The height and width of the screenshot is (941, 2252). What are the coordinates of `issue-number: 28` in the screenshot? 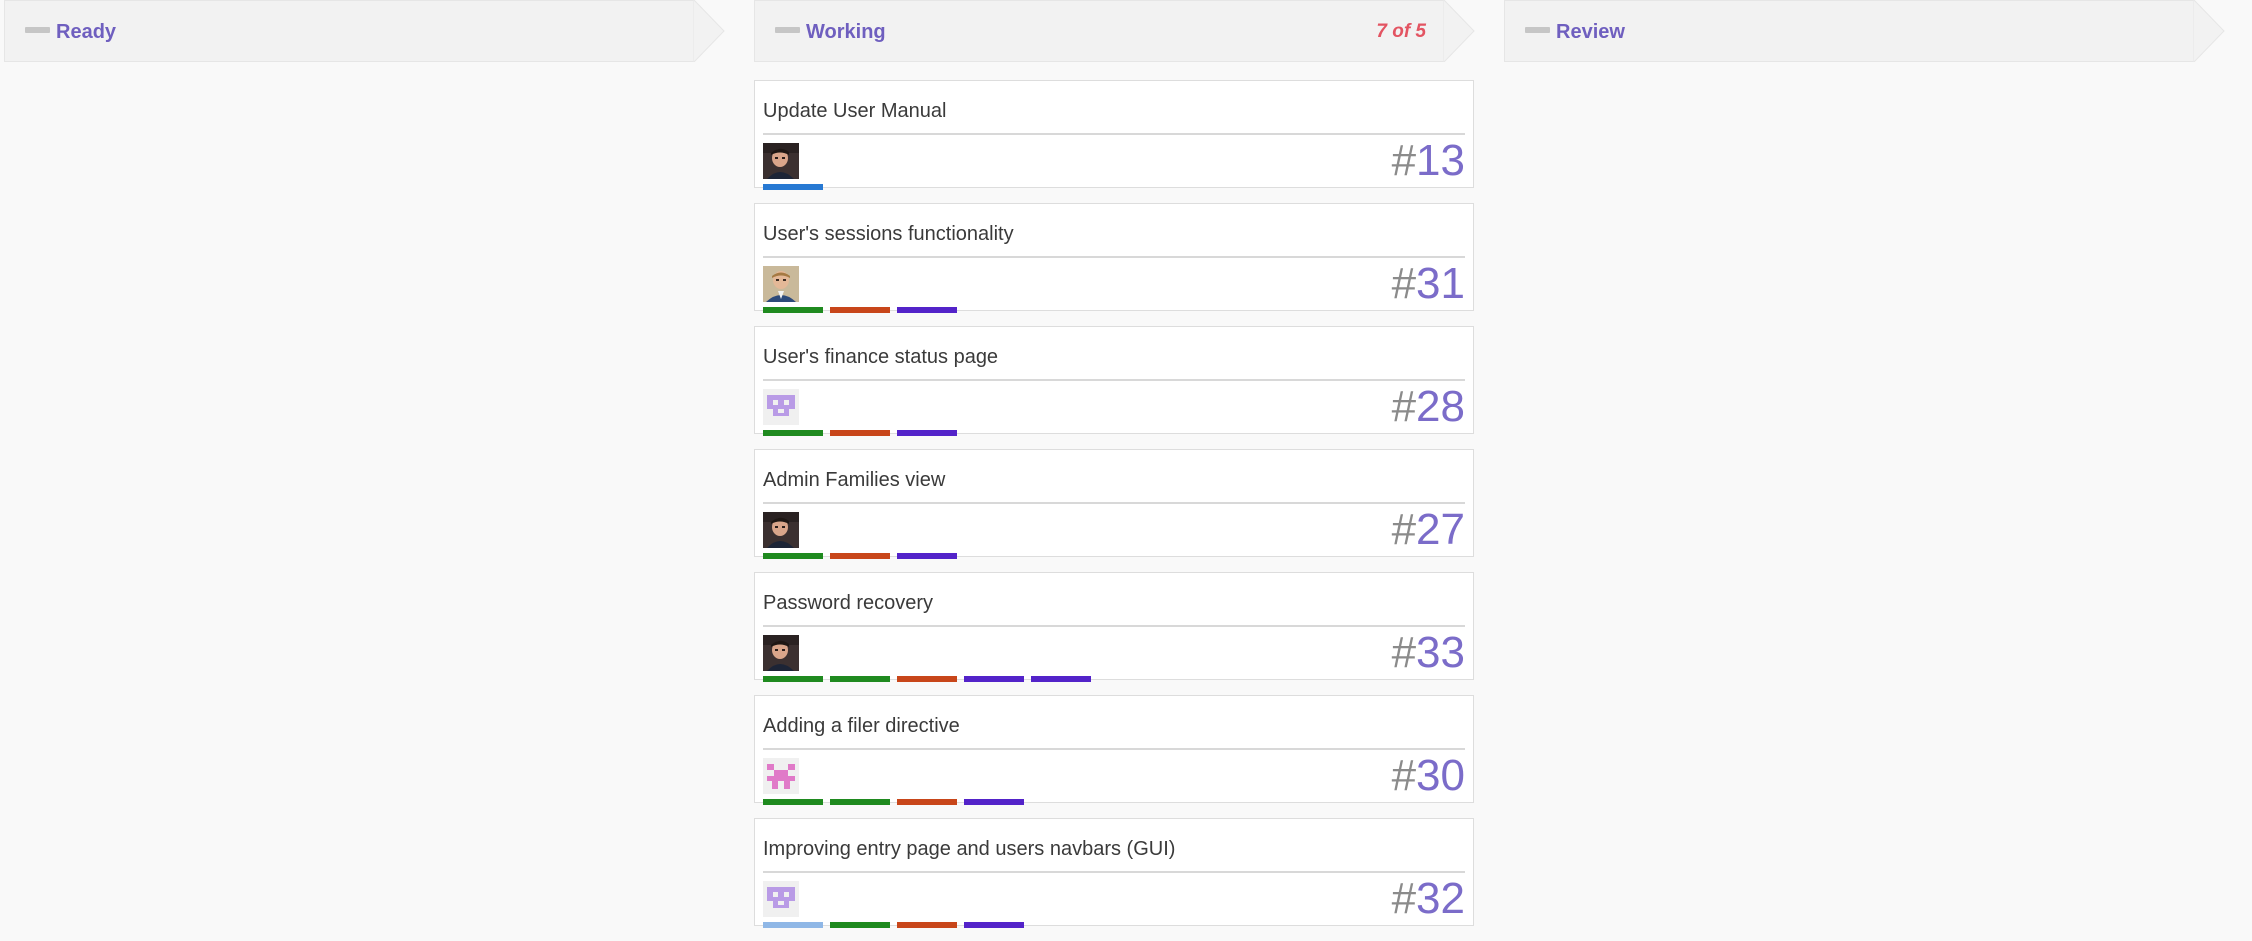 It's located at (1440, 406).